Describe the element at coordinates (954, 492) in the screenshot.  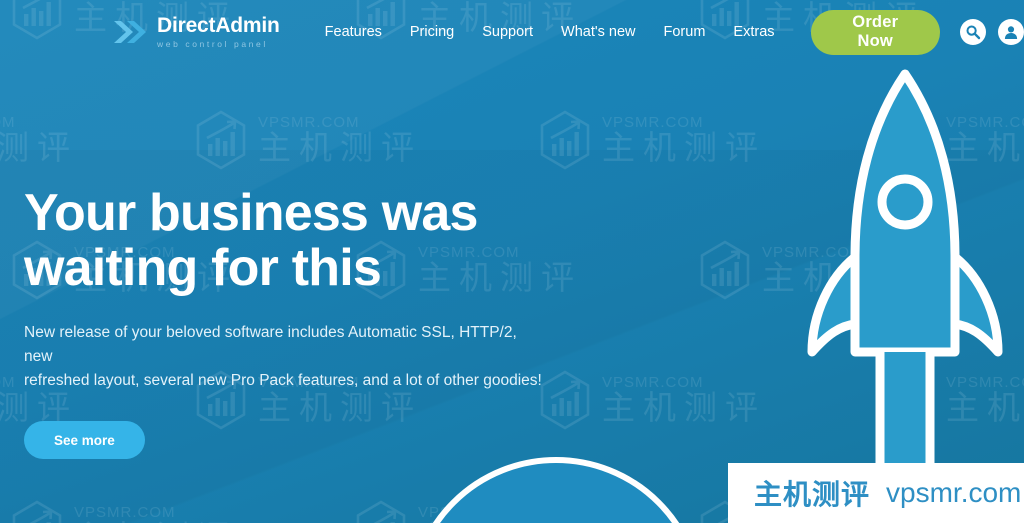
I see `watermark-badge-domain: vpsmr.com` at that location.